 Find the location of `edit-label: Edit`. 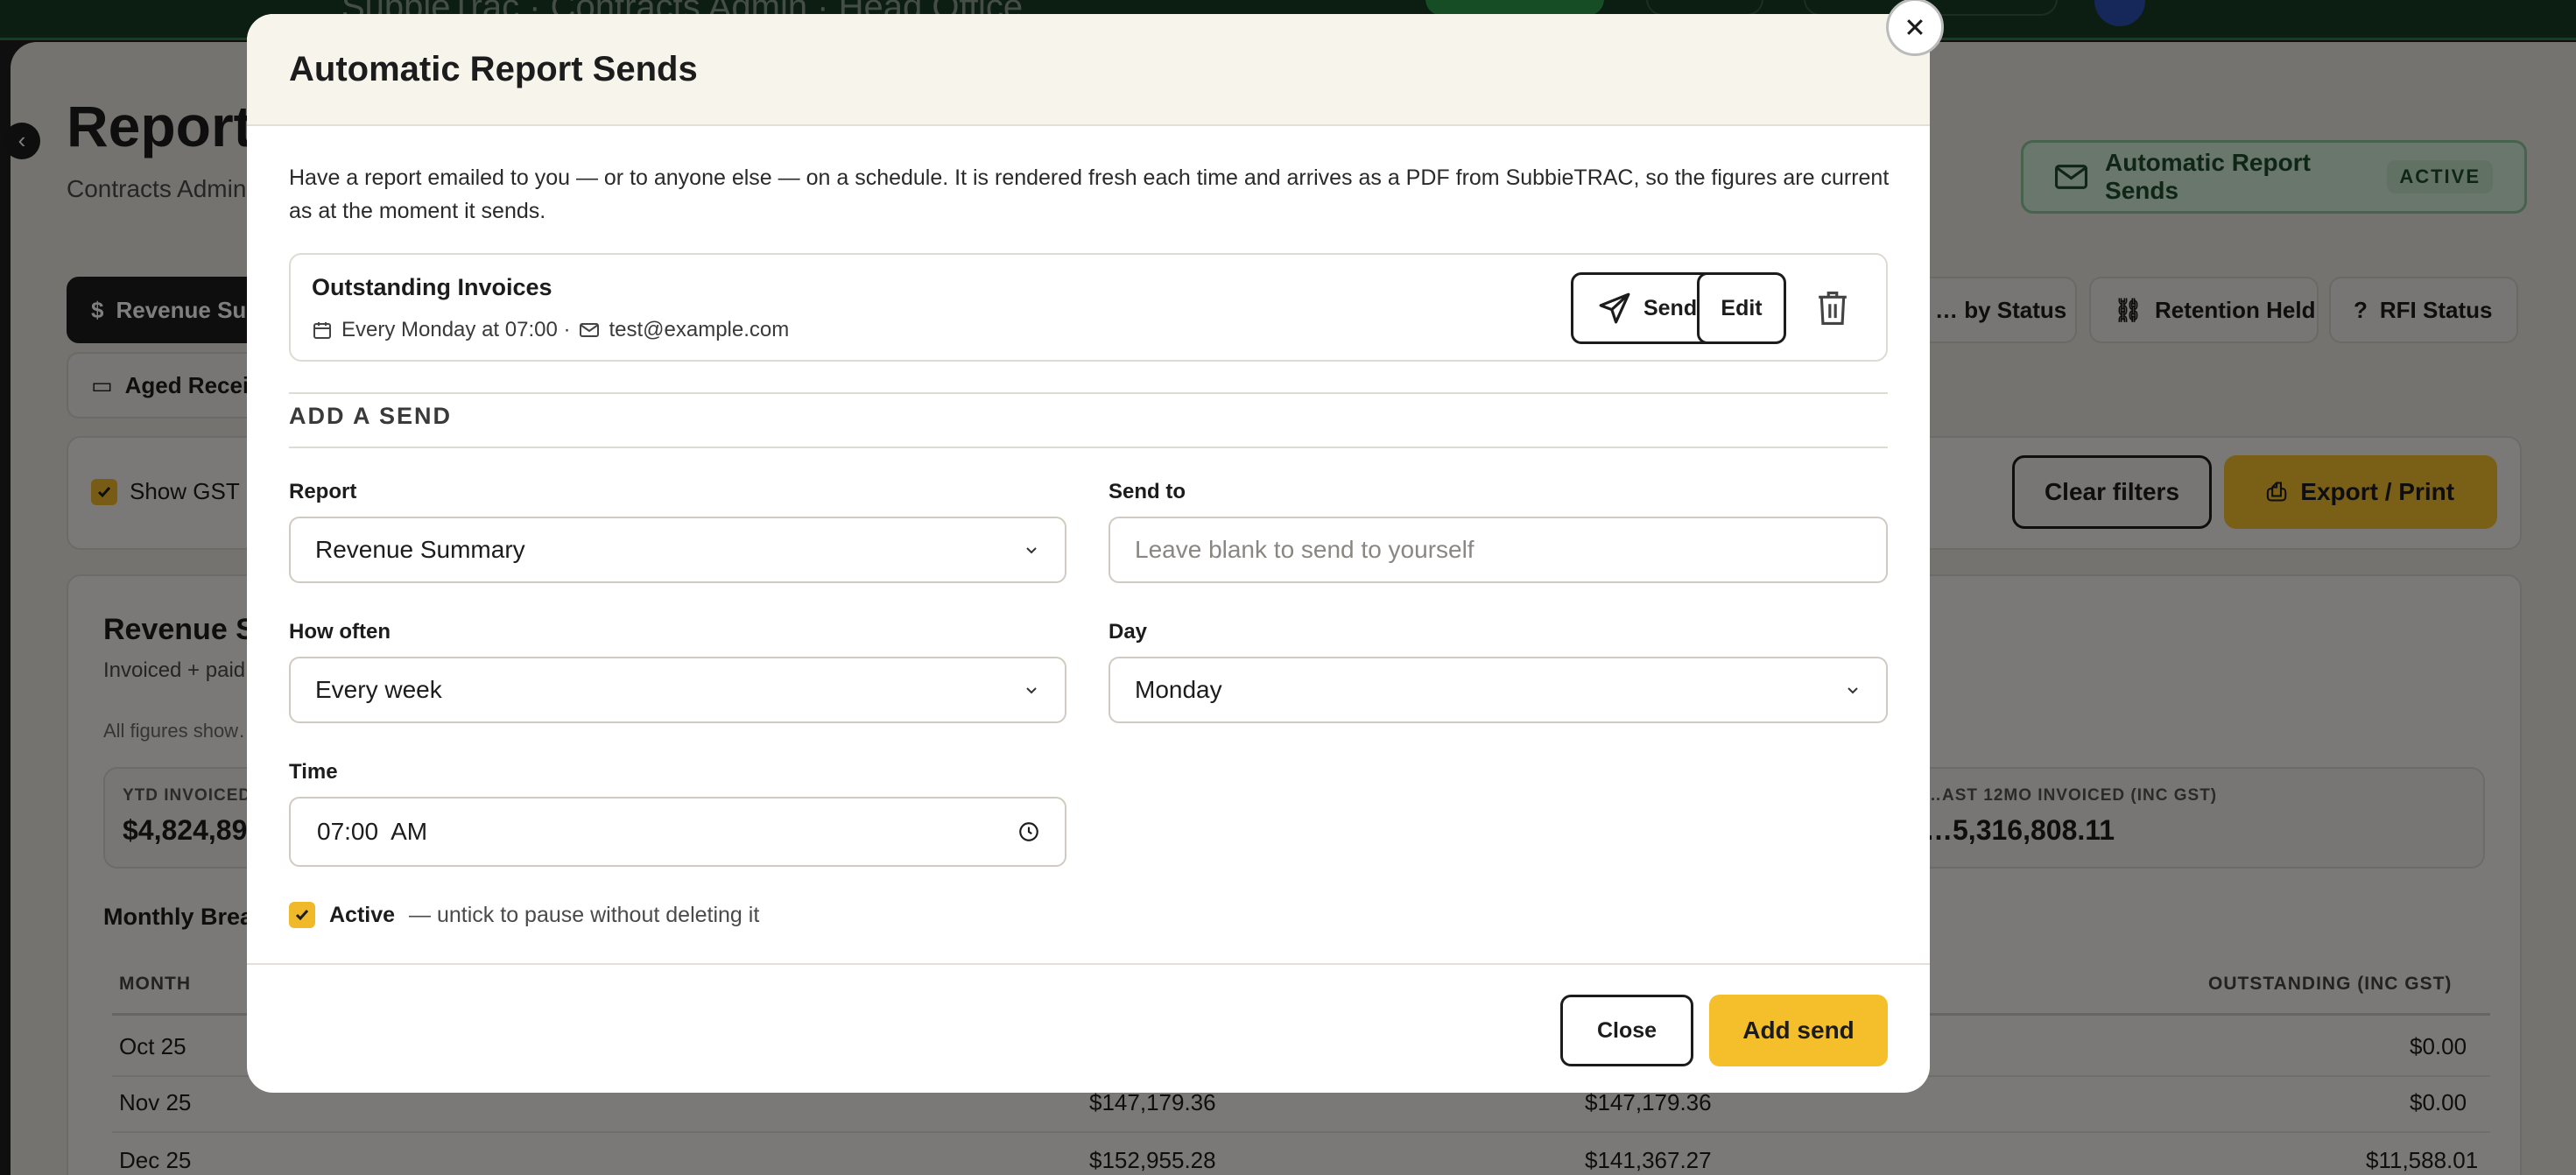

edit-label: Edit is located at coordinates (1742, 307).